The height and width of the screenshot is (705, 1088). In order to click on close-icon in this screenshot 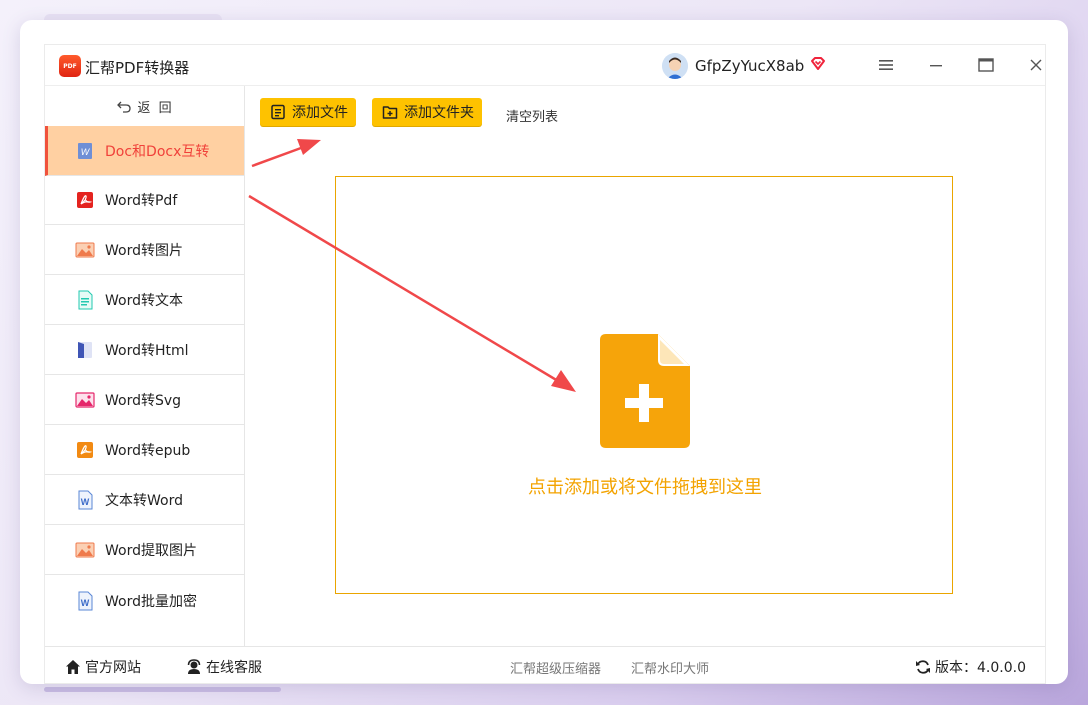, I will do `click(1036, 65)`.